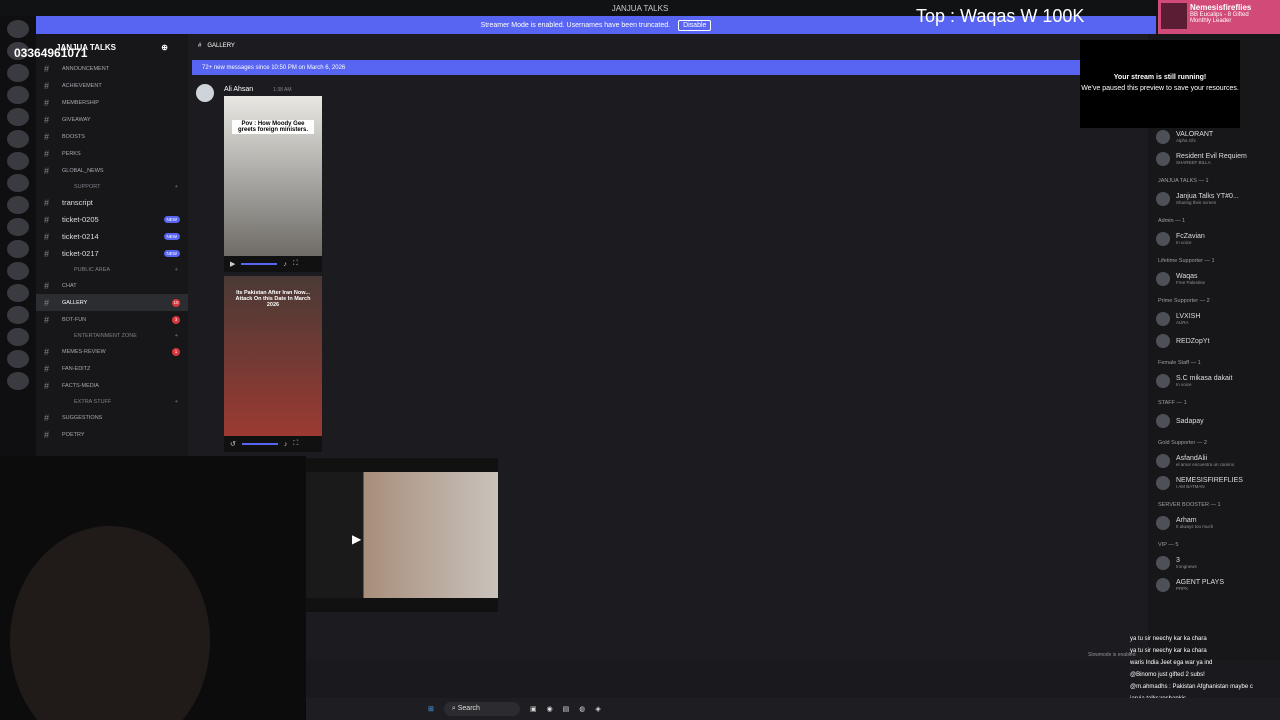 The width and height of the screenshot is (1280, 720). What do you see at coordinates (112, 153) in the screenshot?
I see `channel-item: # PERKS` at bounding box center [112, 153].